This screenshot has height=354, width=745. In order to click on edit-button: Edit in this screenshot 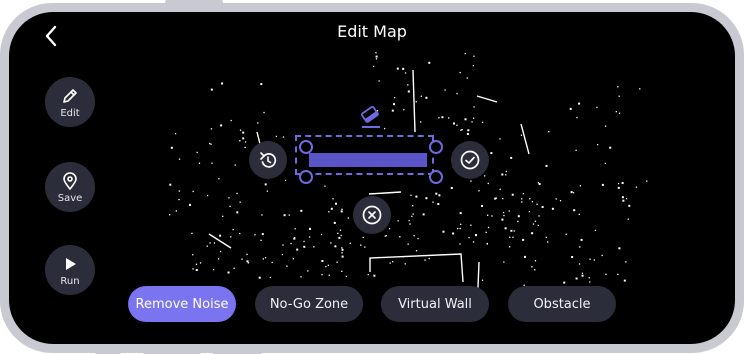, I will do `click(70, 102)`.